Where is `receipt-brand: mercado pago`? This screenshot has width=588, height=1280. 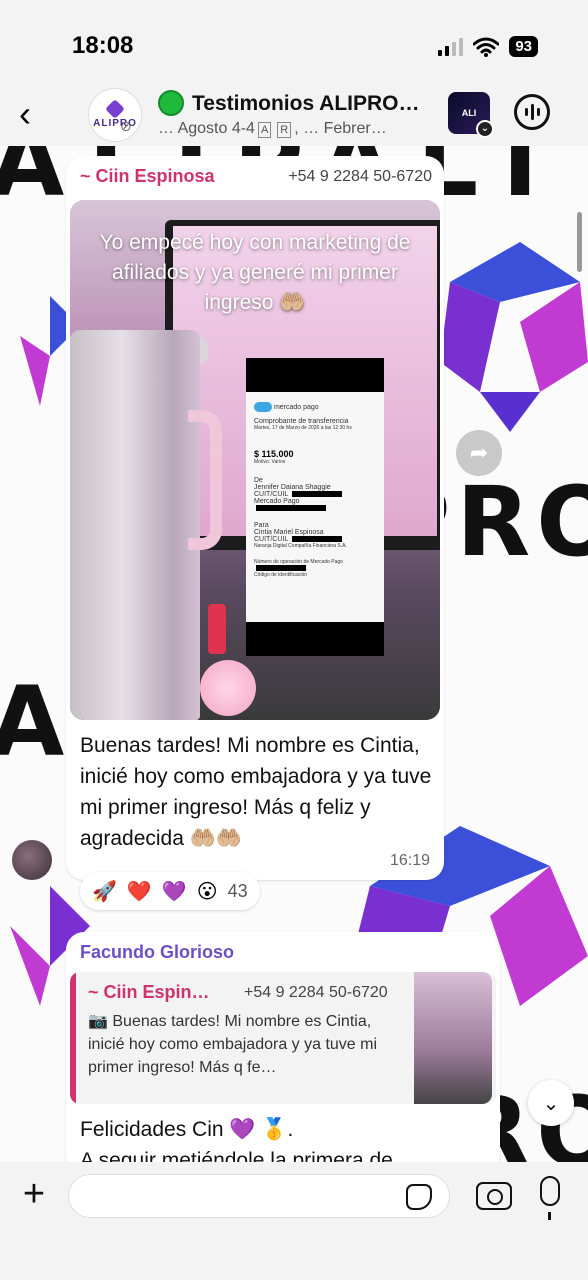
receipt-brand: mercado pago is located at coordinates (296, 407).